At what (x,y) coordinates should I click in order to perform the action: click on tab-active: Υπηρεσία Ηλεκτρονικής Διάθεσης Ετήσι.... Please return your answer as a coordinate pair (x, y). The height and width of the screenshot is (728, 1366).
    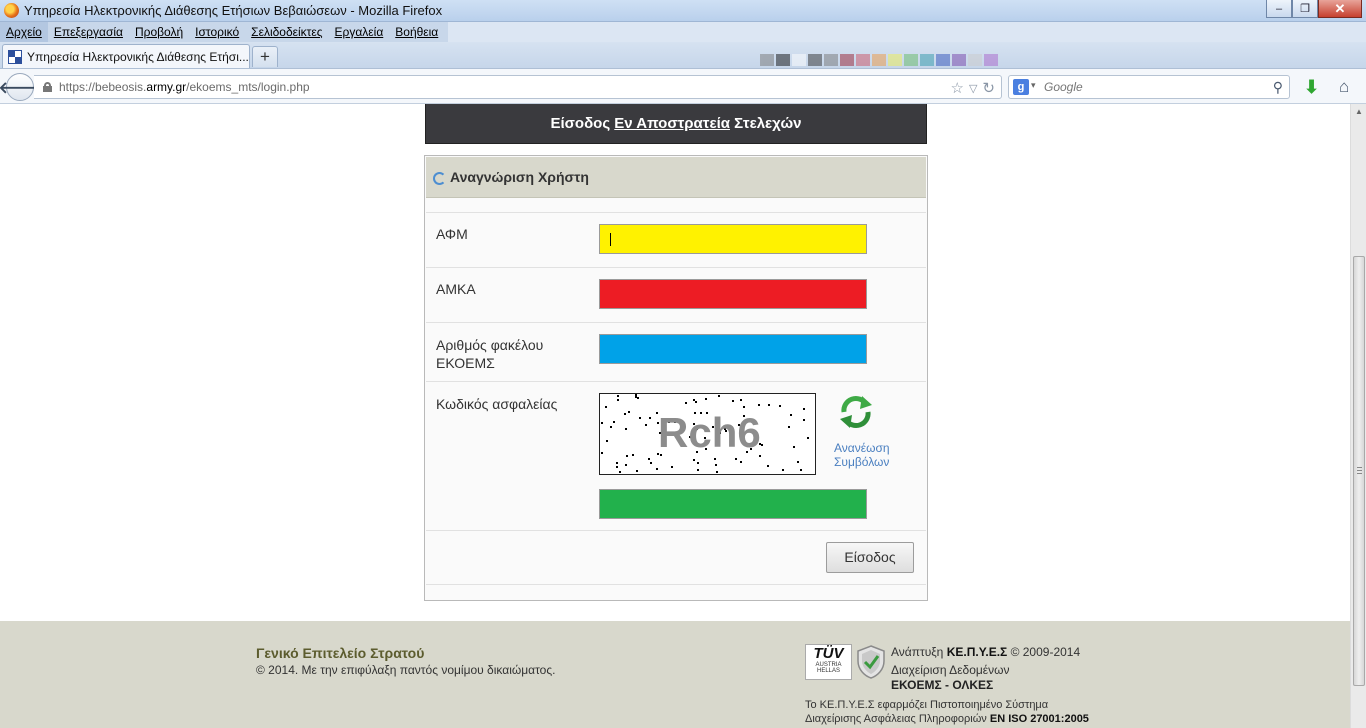
    Looking at the image, I should click on (126, 56).